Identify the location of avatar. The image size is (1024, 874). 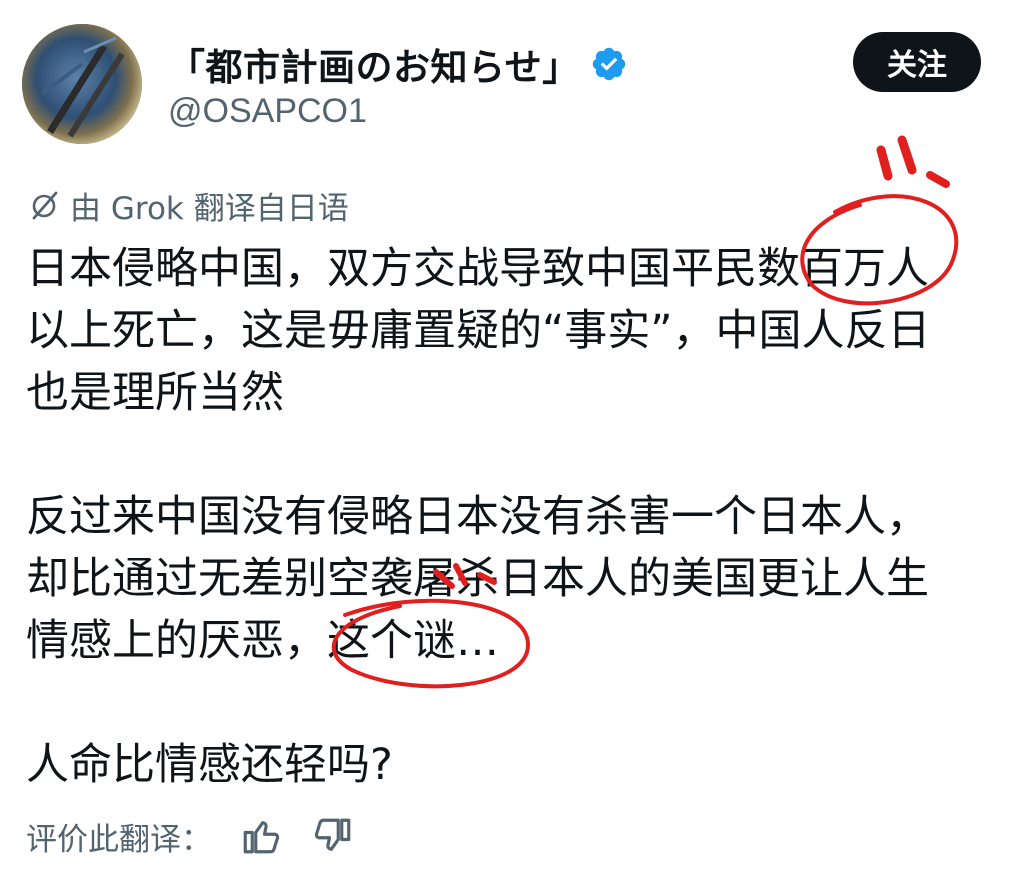
(82, 84).